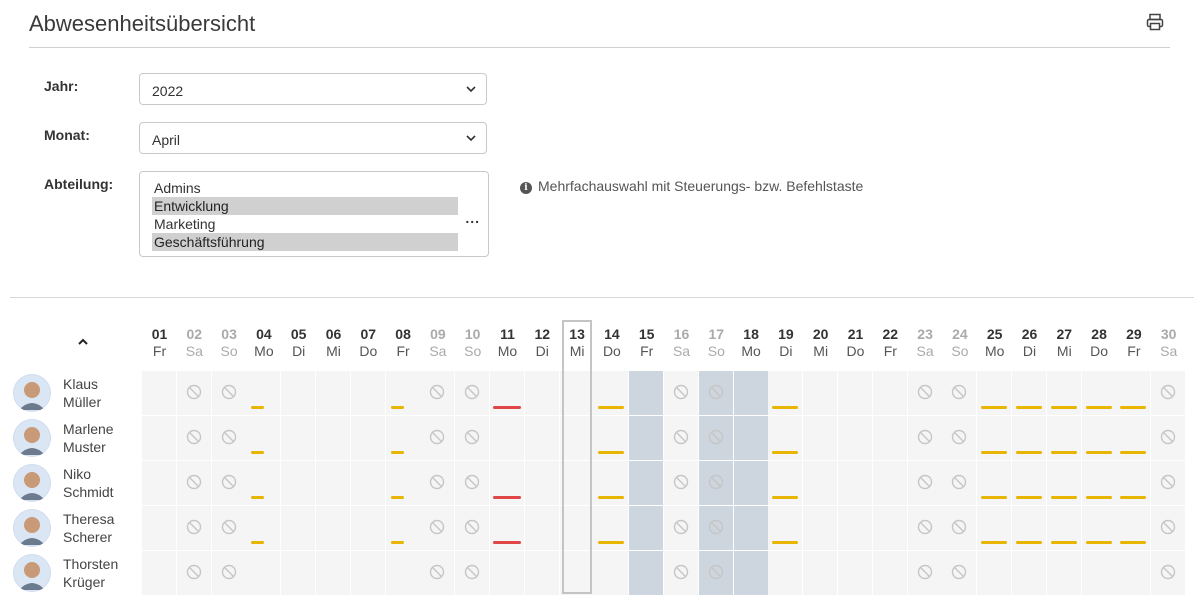 The image size is (1204, 609). Describe the element at coordinates (88, 438) in the screenshot. I see `person-name: Marlene Muster` at that location.